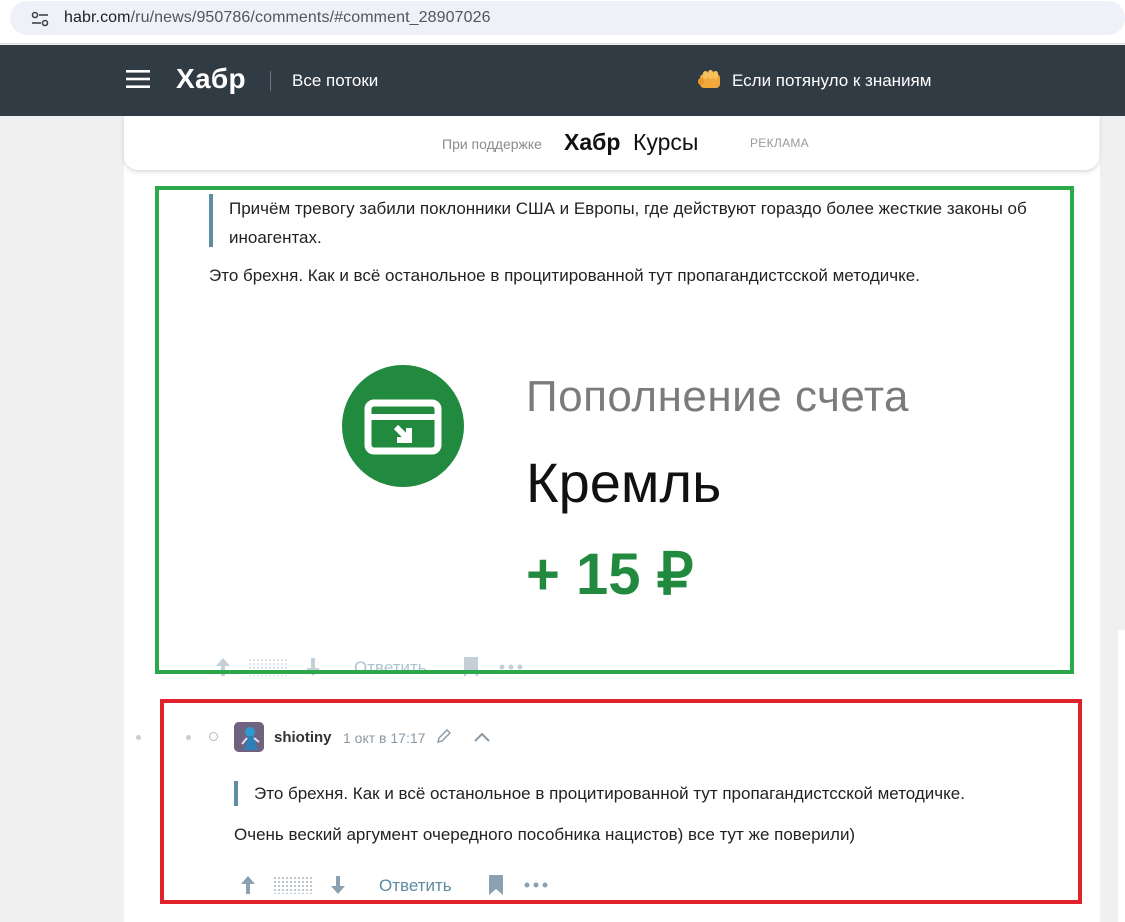 This screenshot has width=1125, height=922. What do you see at coordinates (211, 79) in the screenshot?
I see `site-logo: Хабр` at bounding box center [211, 79].